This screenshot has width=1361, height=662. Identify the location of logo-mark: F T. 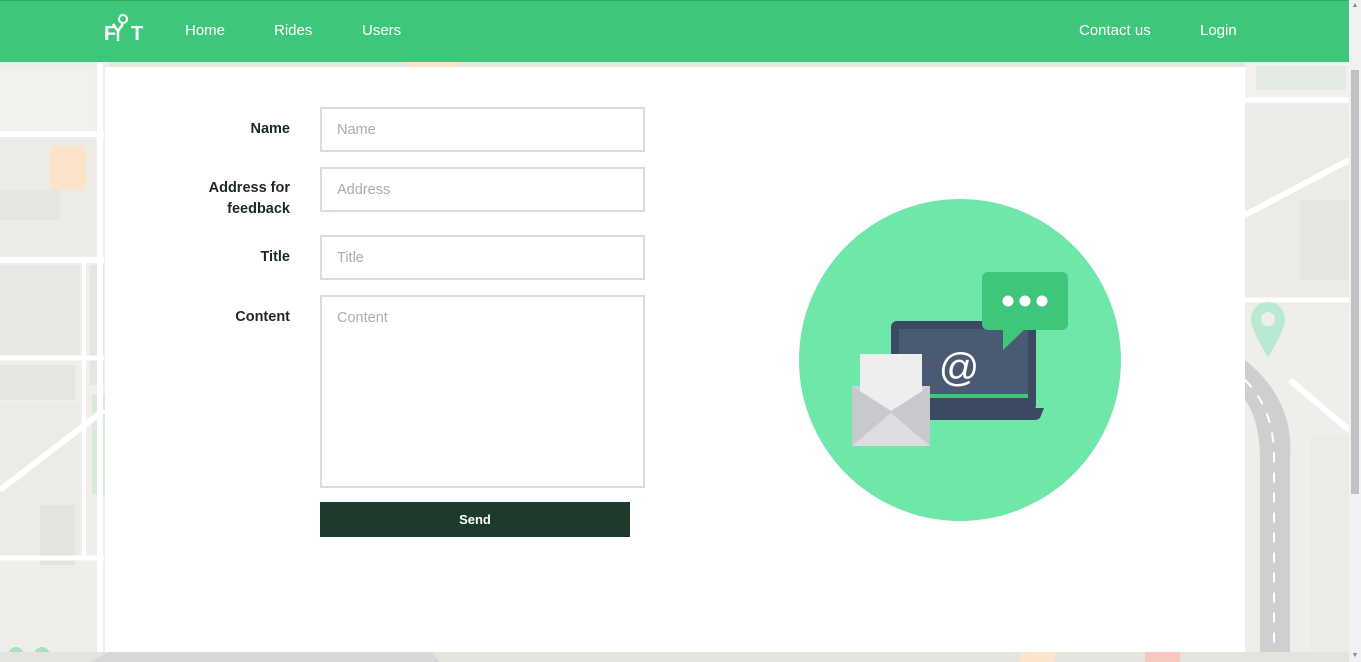
(124, 28).